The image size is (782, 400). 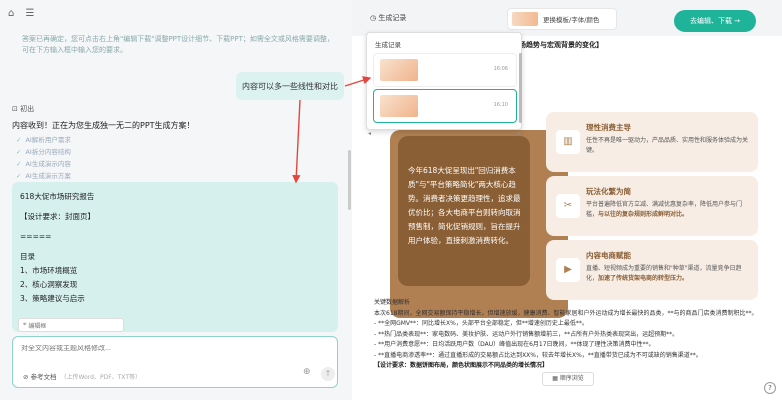 What do you see at coordinates (296, 141) in the screenshot?
I see `arrow-to-doc` at bounding box center [296, 141].